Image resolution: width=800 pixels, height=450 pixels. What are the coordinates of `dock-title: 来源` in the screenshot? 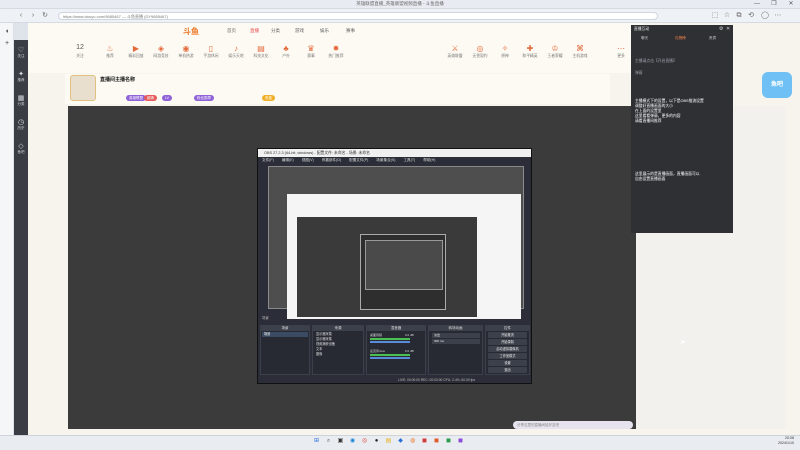 It's located at (338, 328).